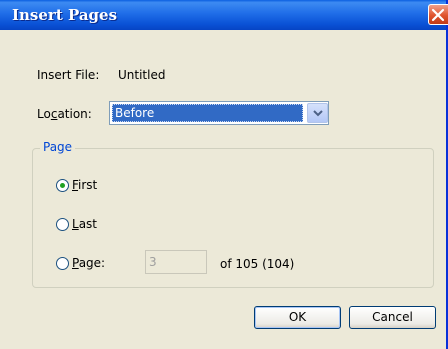 The image size is (448, 349). I want to click on close-icon, so click(438, 15).